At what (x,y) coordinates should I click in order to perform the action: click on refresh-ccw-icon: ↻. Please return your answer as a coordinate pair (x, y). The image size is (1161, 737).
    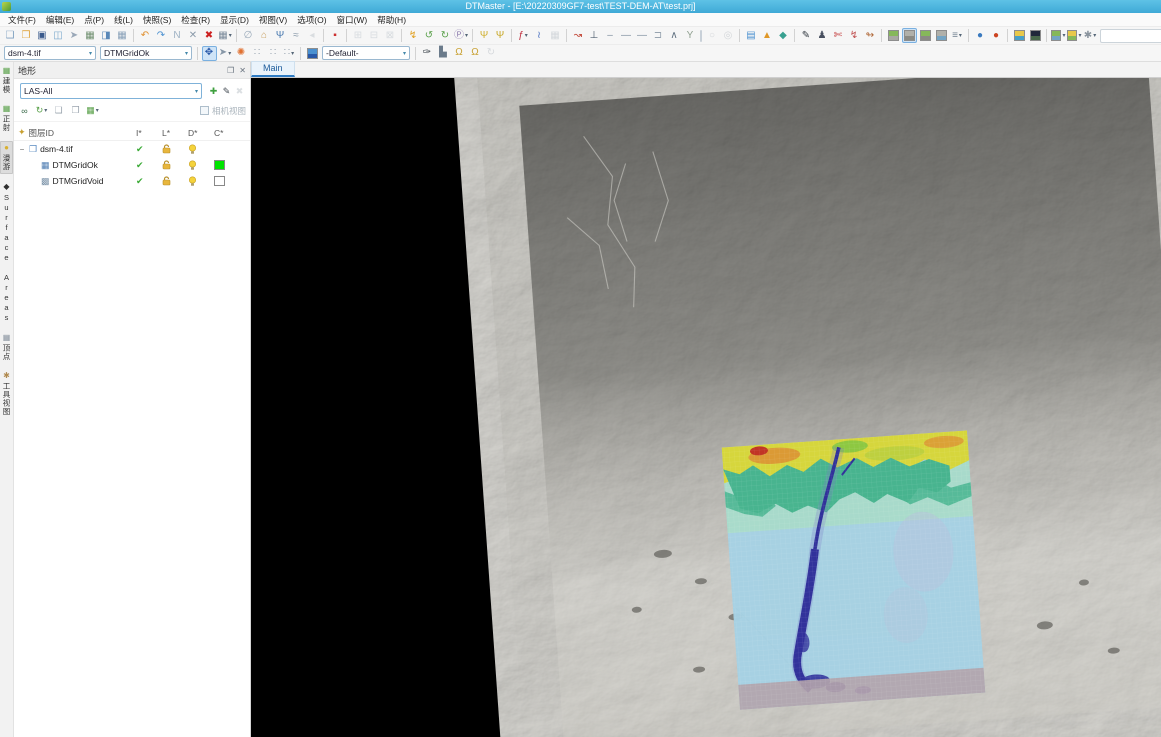
    Looking at the image, I should click on (445, 35).